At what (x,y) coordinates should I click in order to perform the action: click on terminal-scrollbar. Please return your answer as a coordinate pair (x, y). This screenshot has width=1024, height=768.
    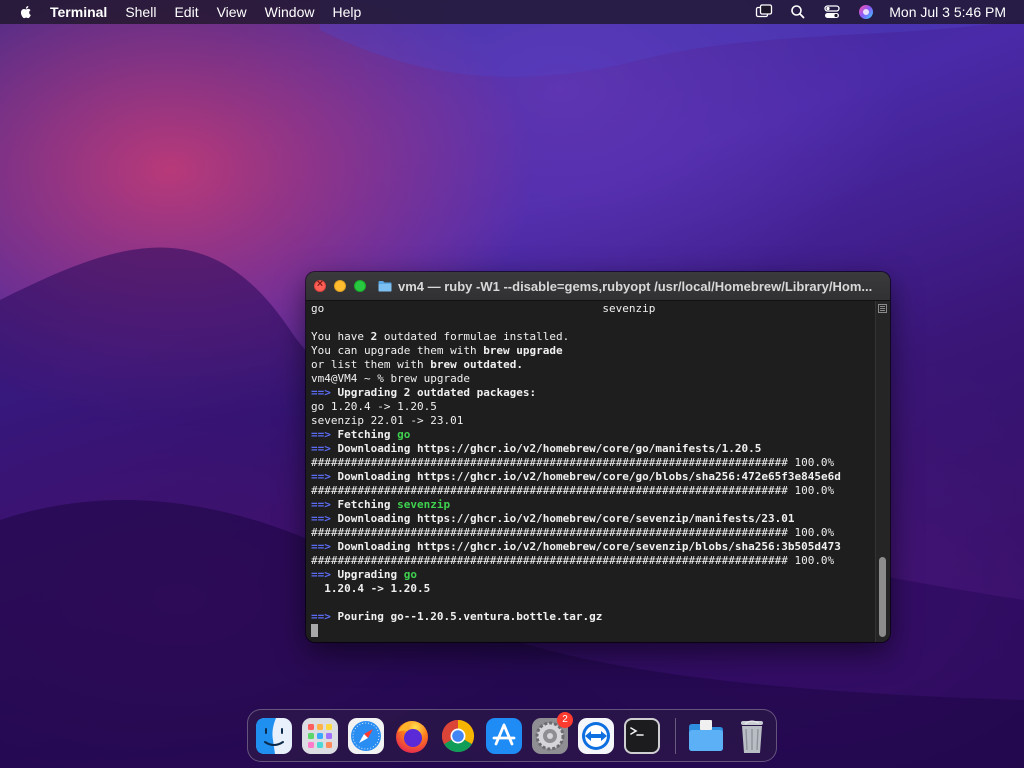
    Looking at the image, I should click on (882, 471).